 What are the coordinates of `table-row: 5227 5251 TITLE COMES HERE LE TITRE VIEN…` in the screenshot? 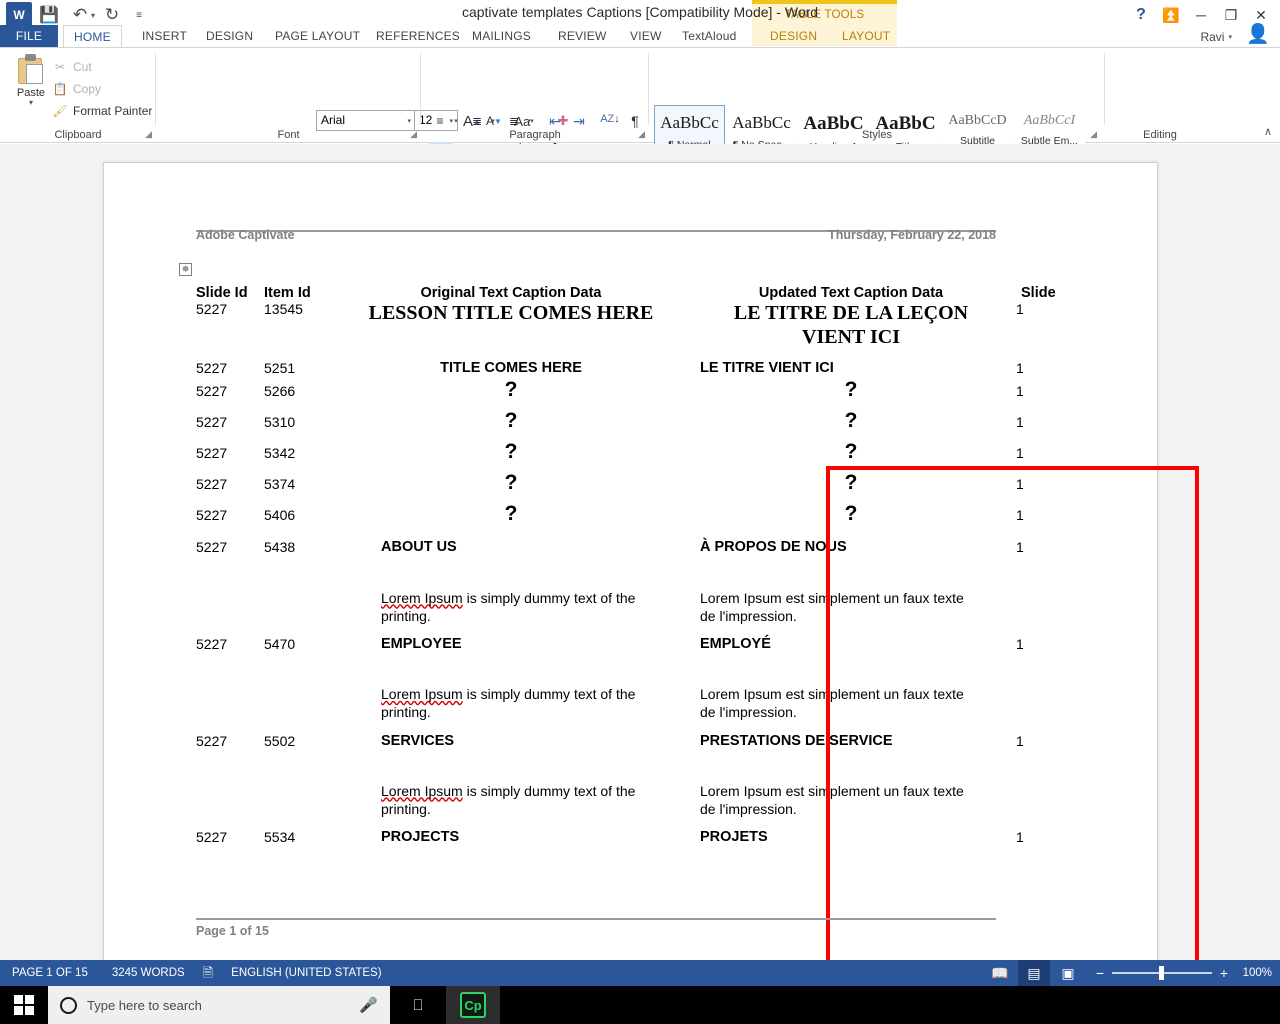 It's located at (648, 363).